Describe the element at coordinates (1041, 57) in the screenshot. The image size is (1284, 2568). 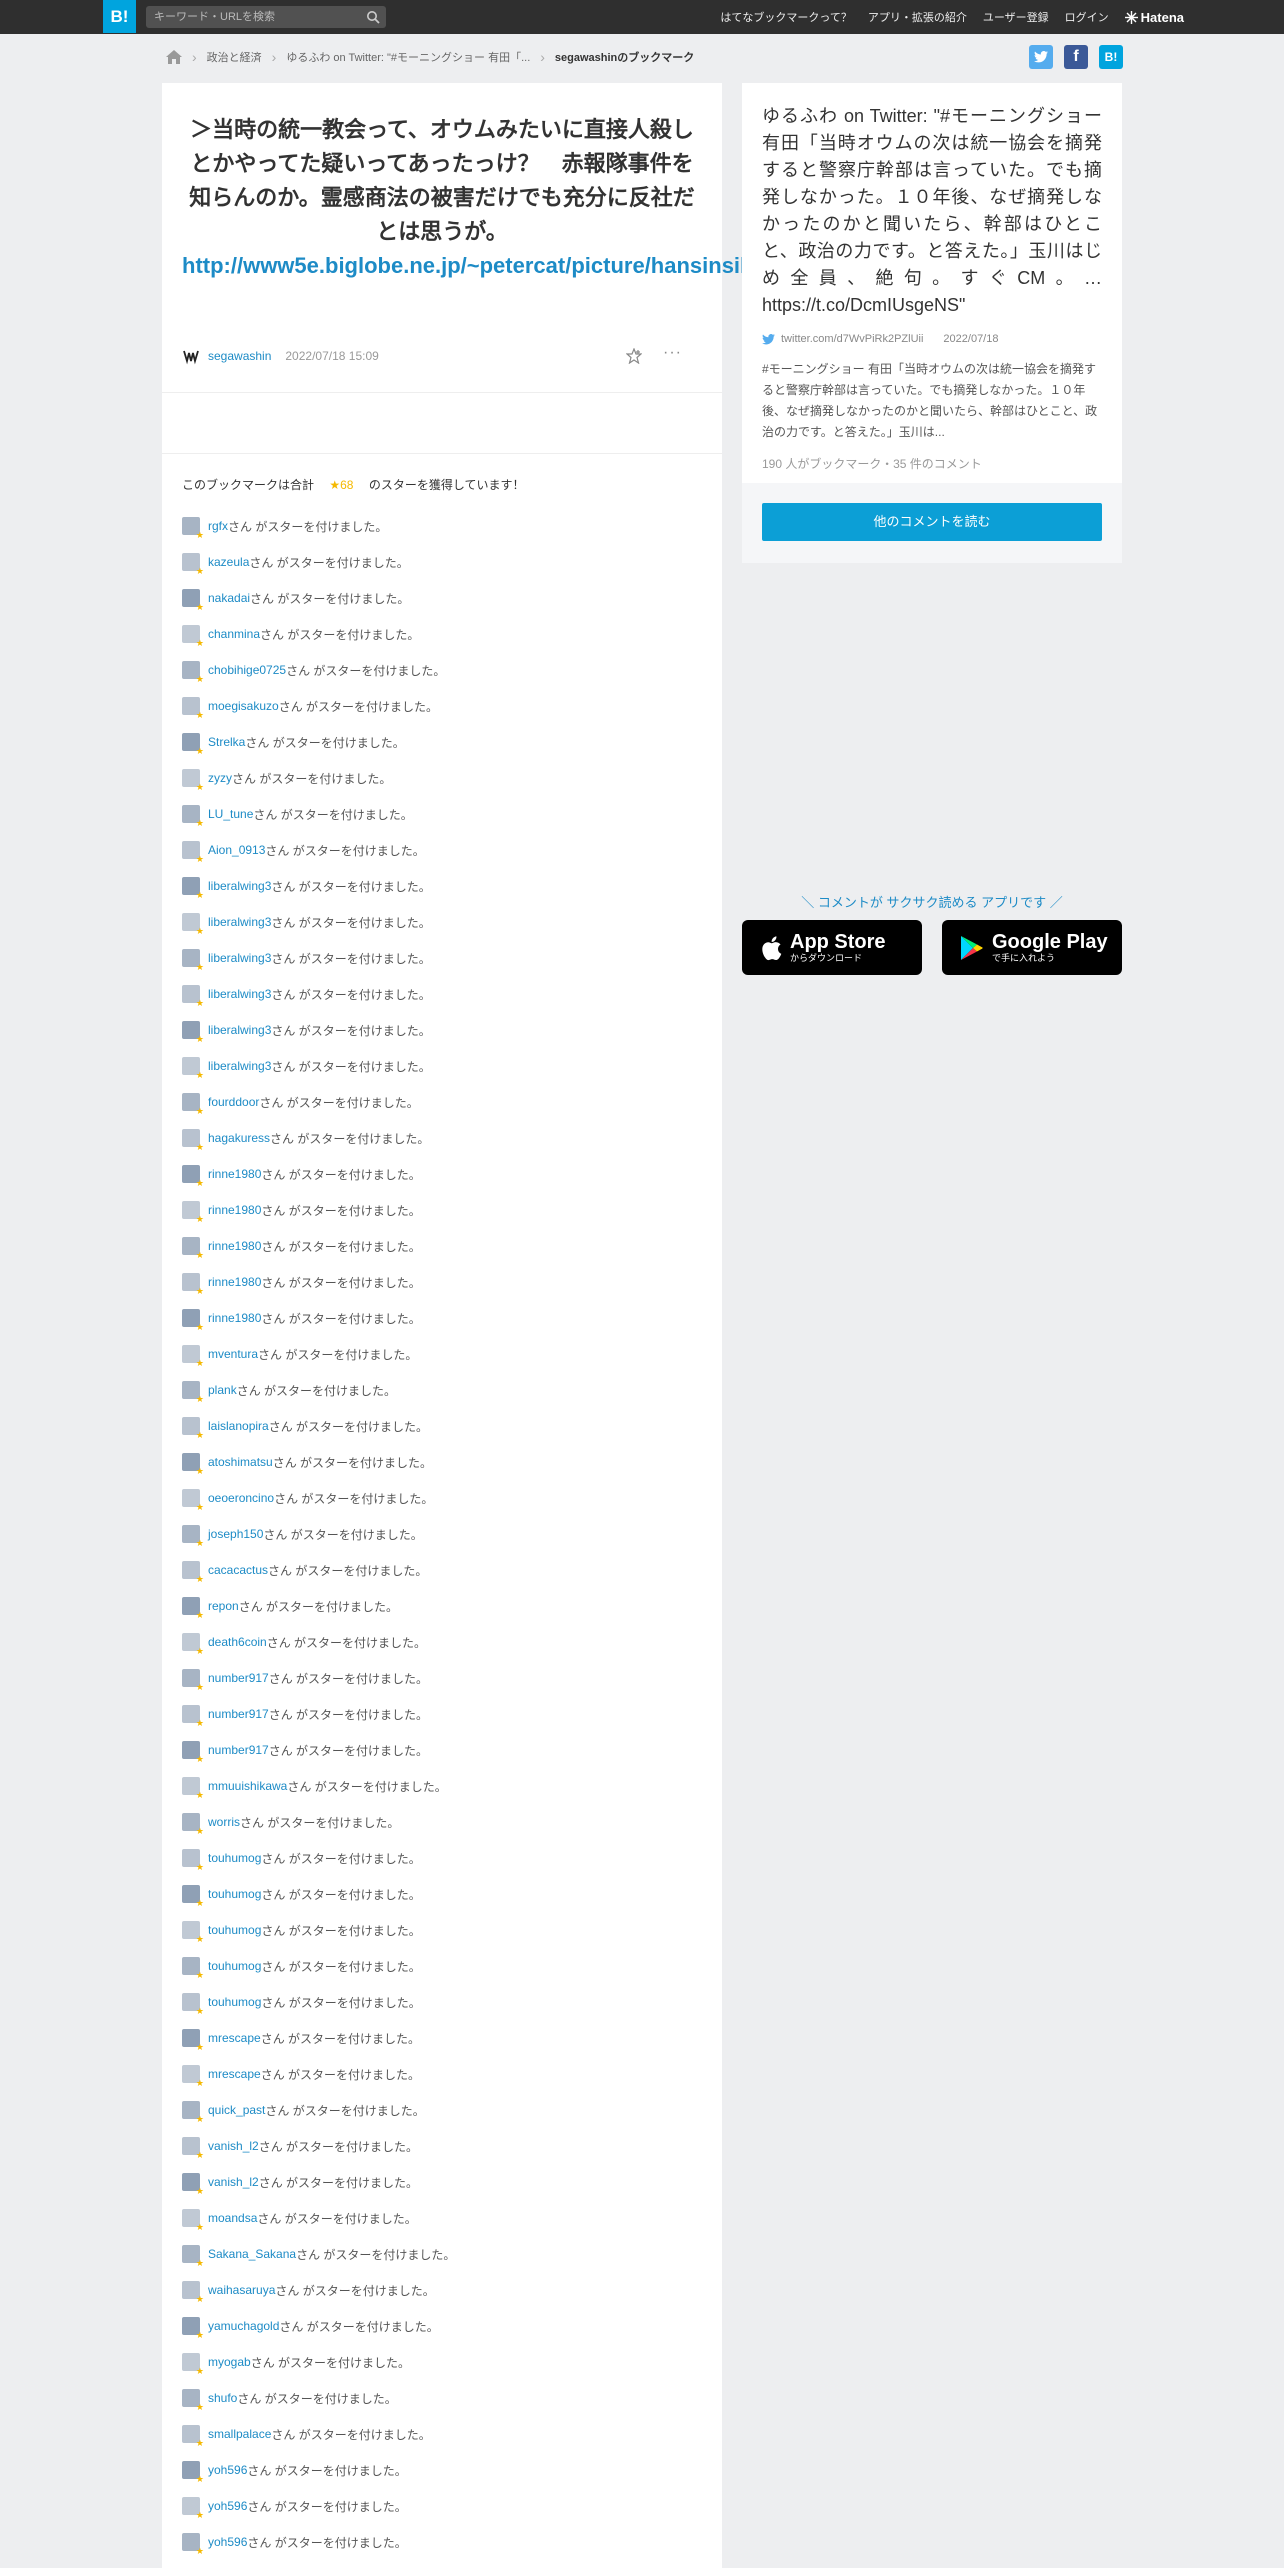
I see `twitter-share-button` at that location.